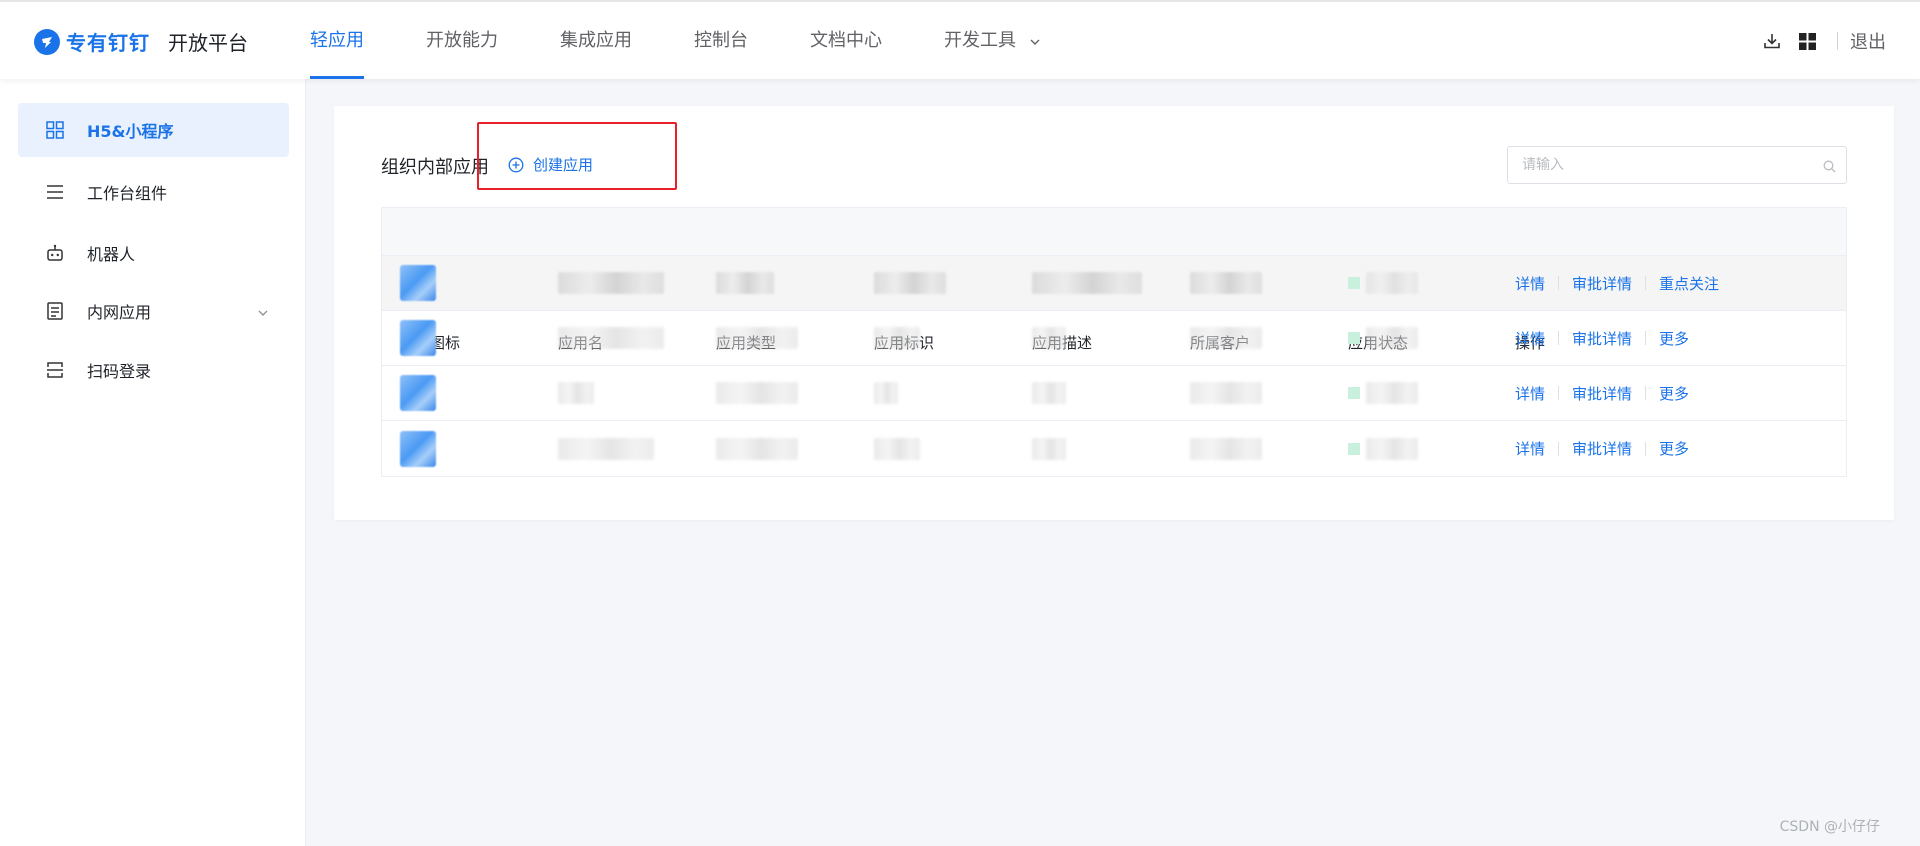 This screenshot has width=1920, height=846. I want to click on platform-name: 开放平台, so click(208, 43).